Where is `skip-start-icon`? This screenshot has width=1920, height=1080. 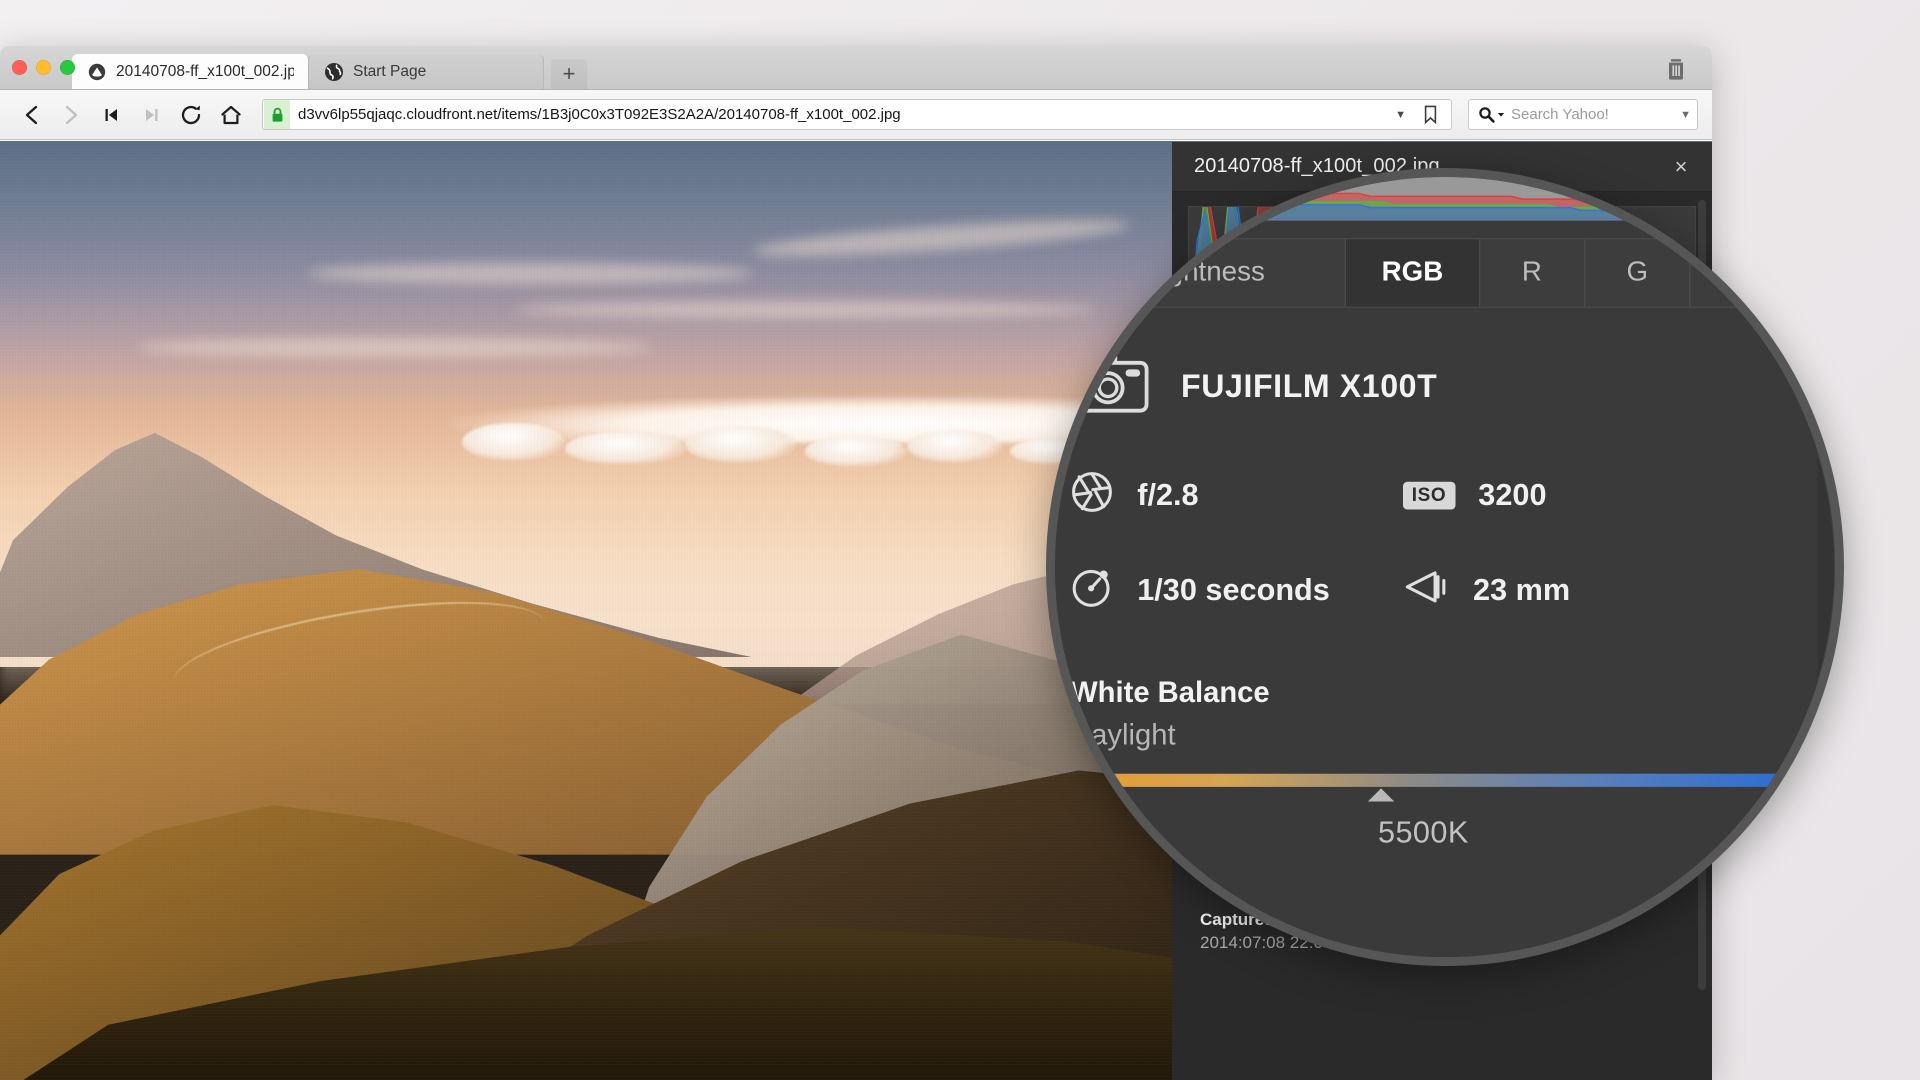 skip-start-icon is located at coordinates (111, 115).